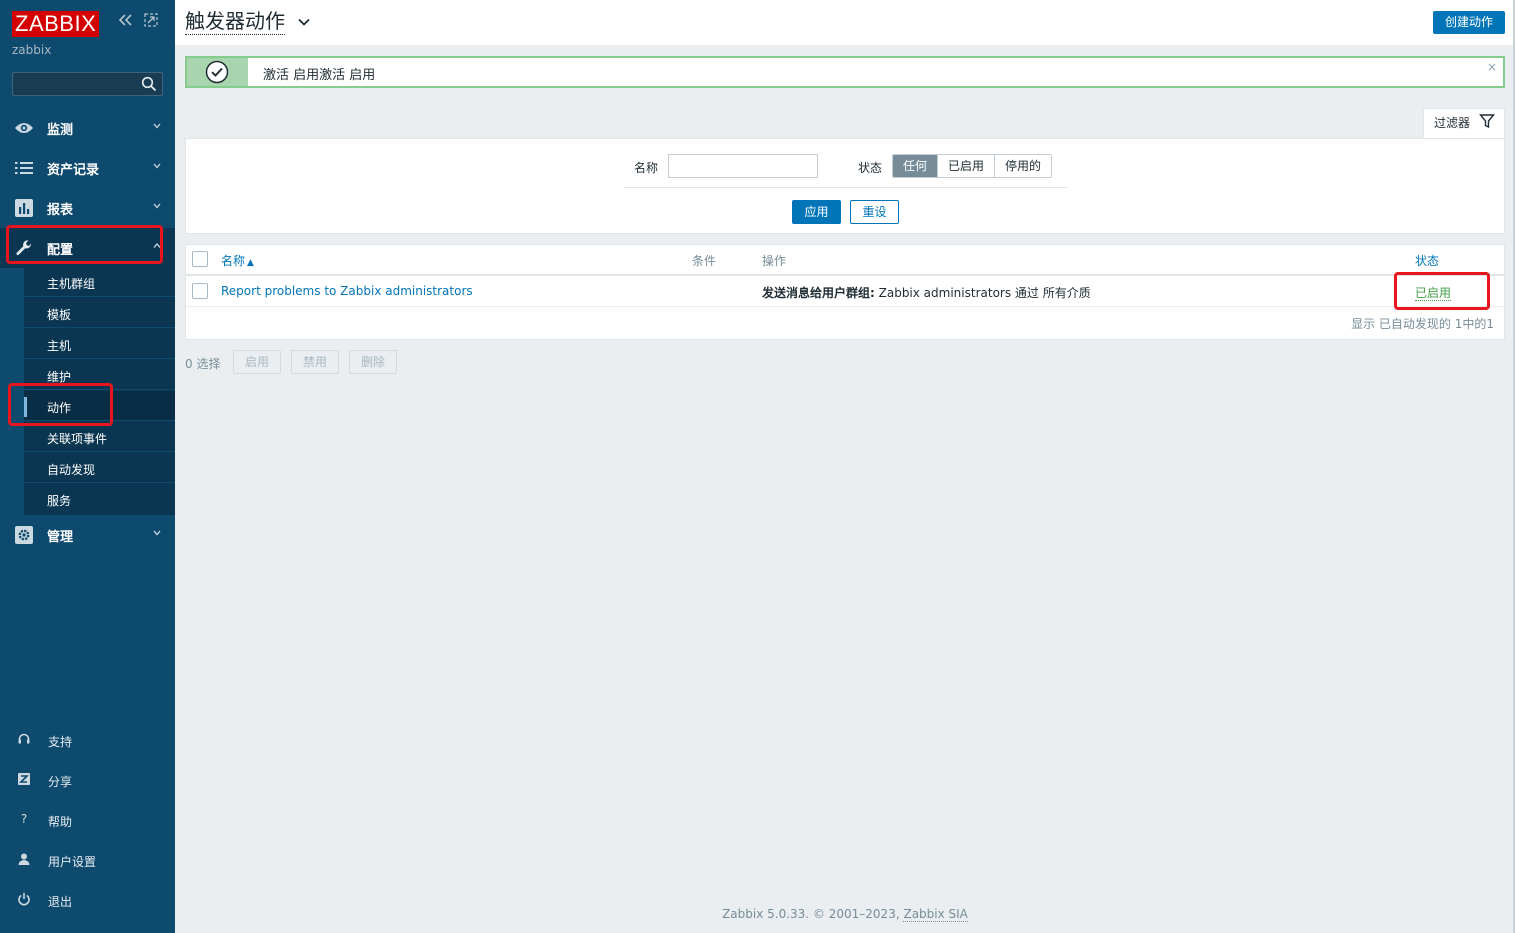  I want to click on action-name-link: Report problems to Zabbix administrators, so click(347, 291).